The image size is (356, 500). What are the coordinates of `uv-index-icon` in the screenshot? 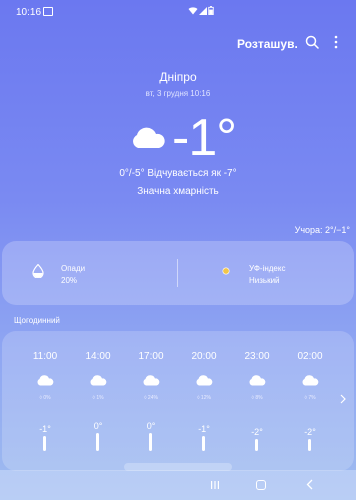 It's located at (226, 271).